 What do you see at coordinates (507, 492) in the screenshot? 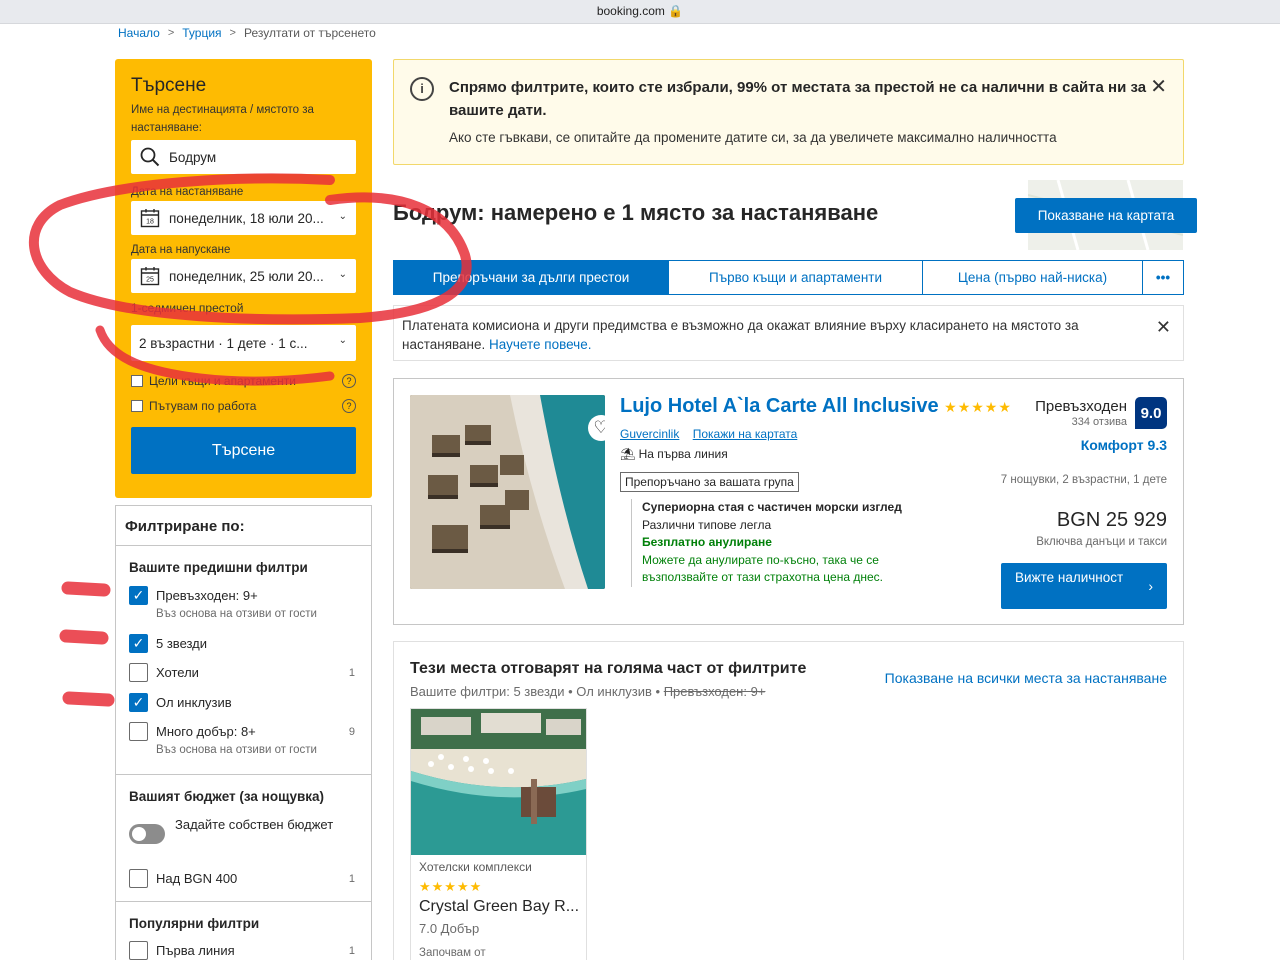
I see `hotel-photo: ♡` at bounding box center [507, 492].